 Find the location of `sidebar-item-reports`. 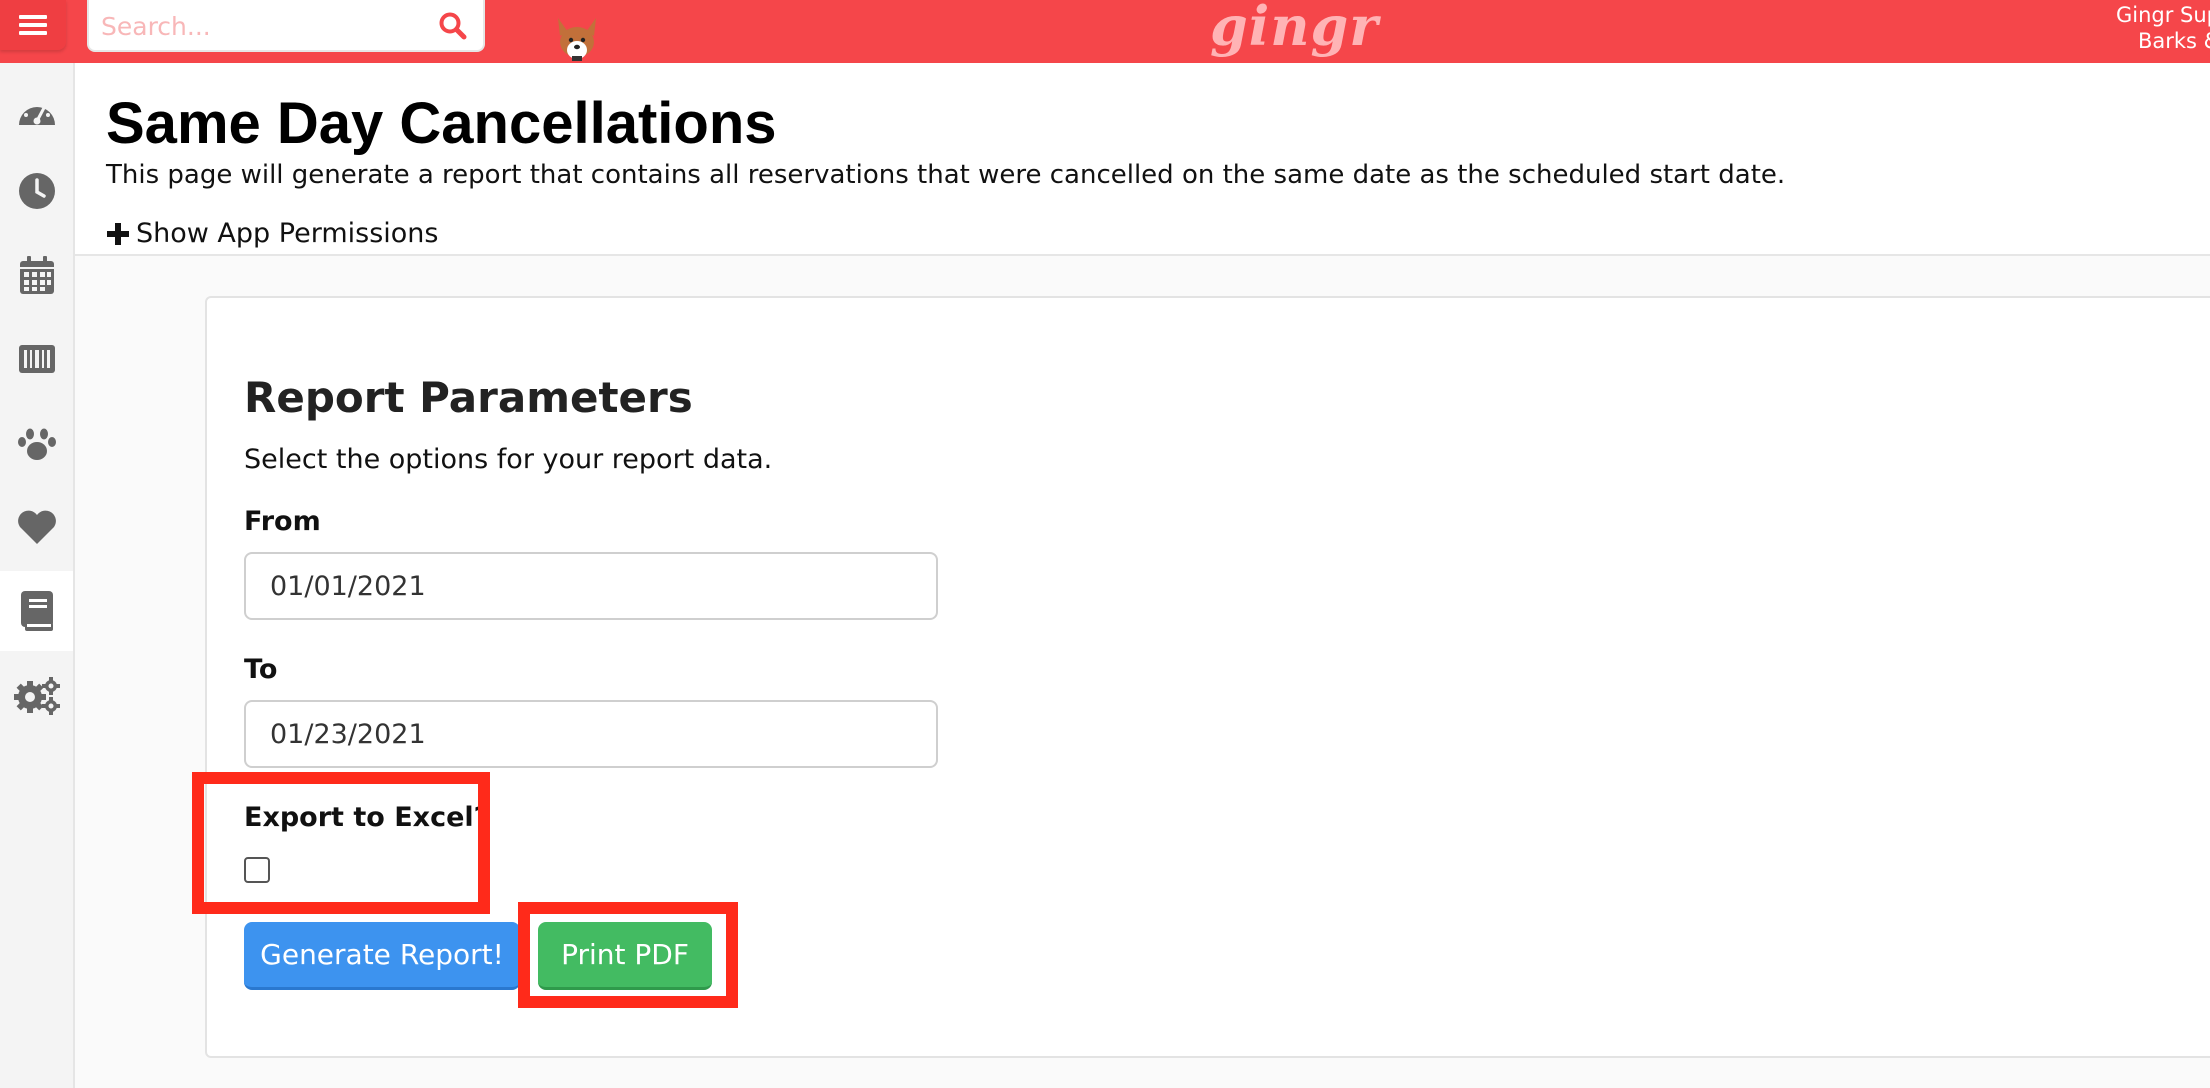

sidebar-item-reports is located at coordinates (36, 611).